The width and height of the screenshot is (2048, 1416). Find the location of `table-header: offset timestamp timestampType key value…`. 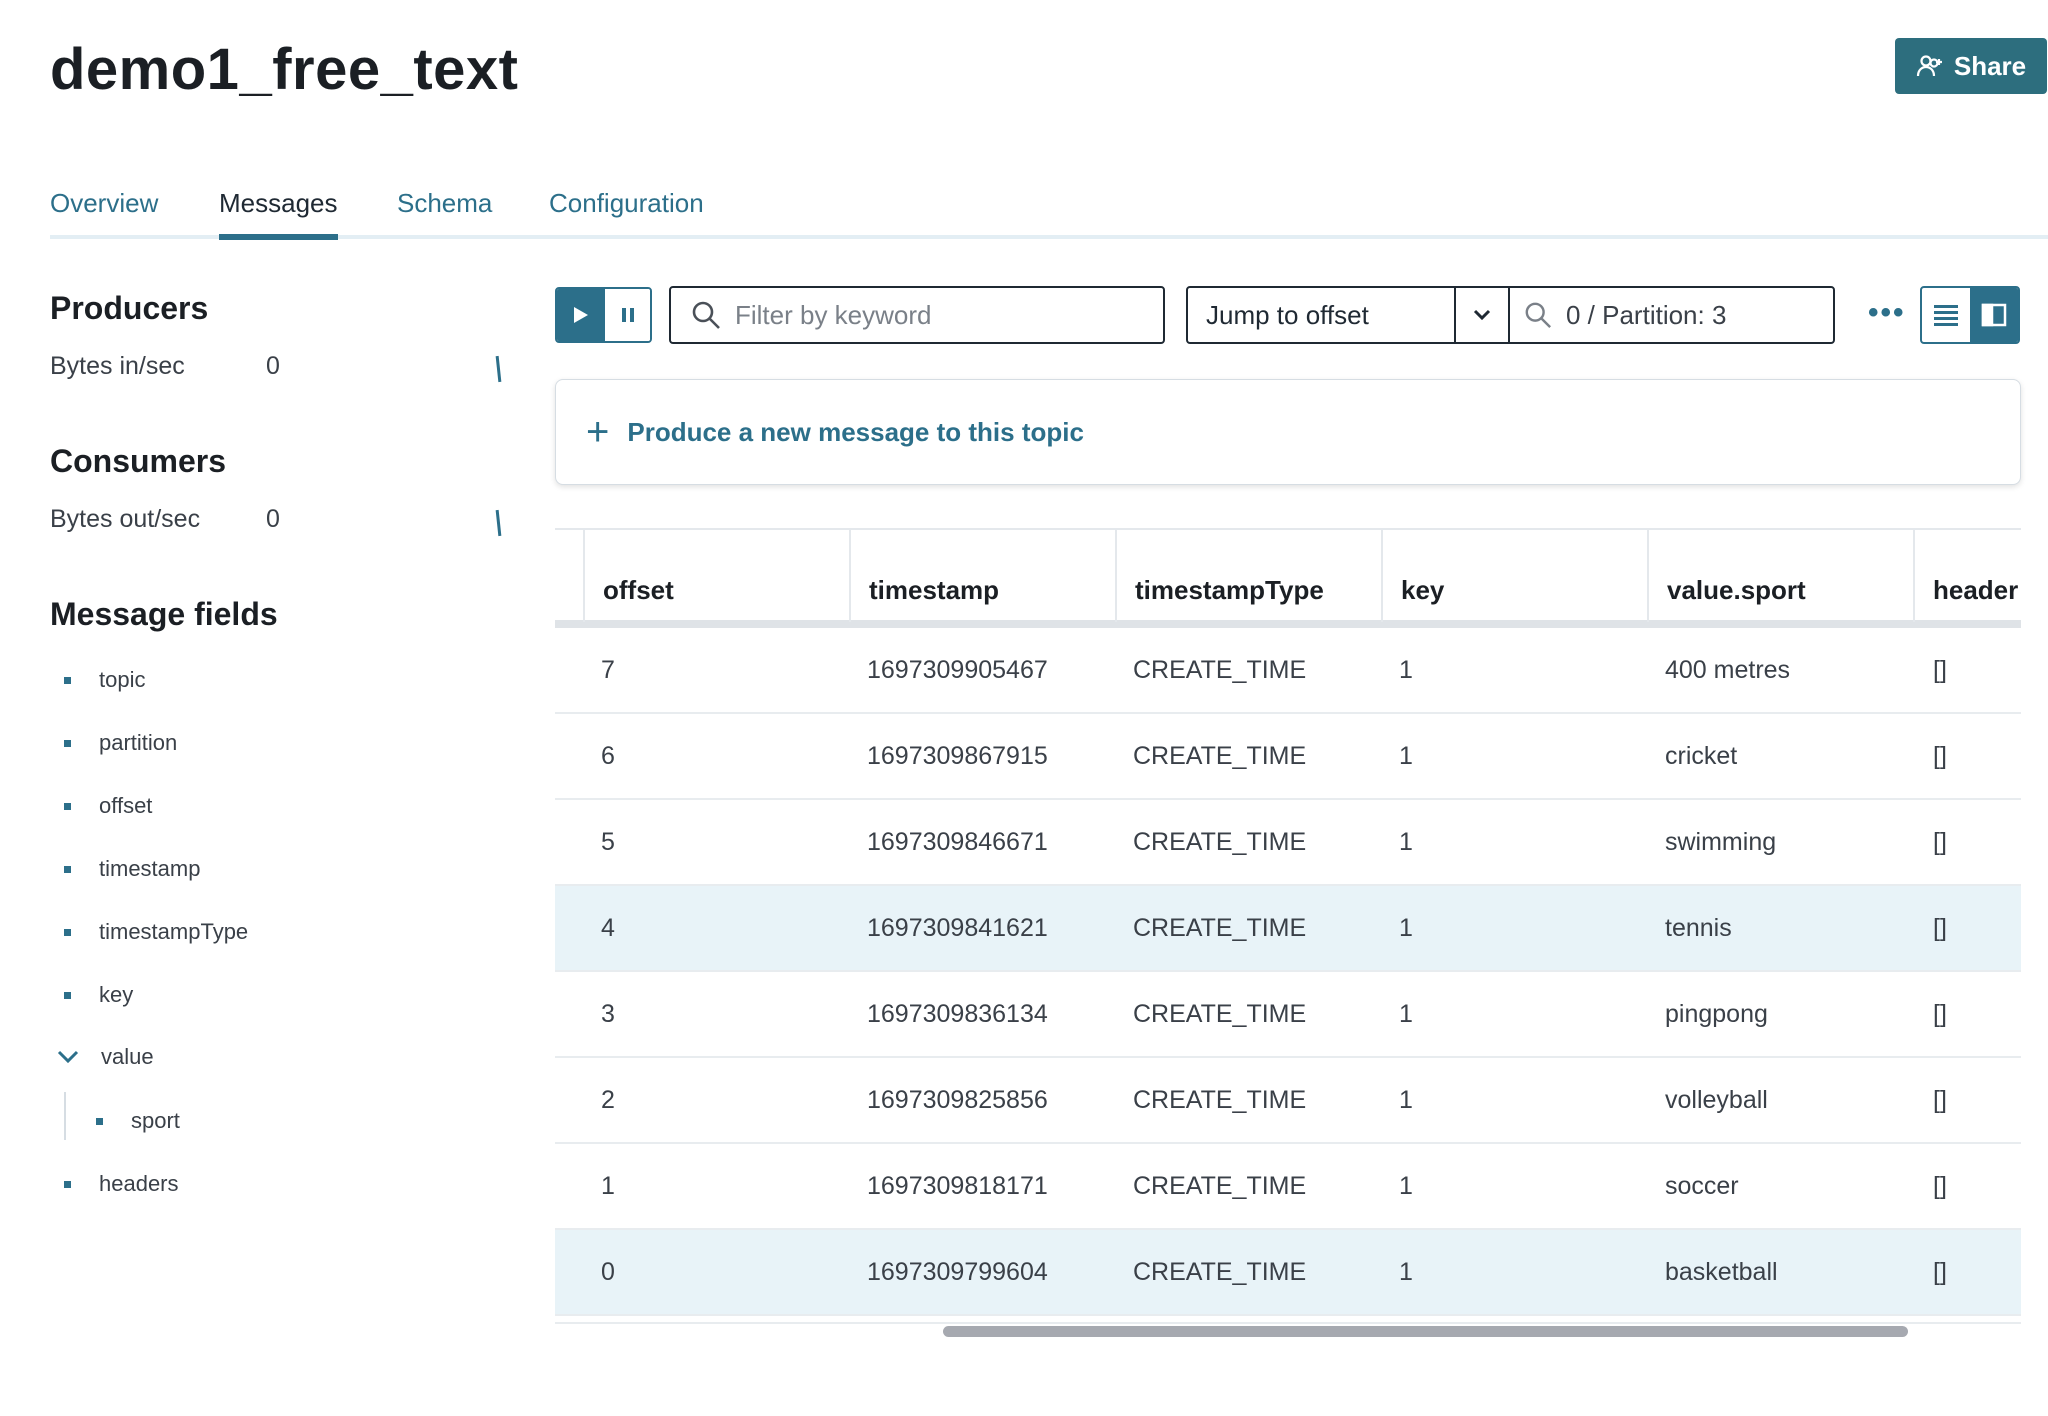

table-header: offset timestamp timestampType key value… is located at coordinates (1288, 578).